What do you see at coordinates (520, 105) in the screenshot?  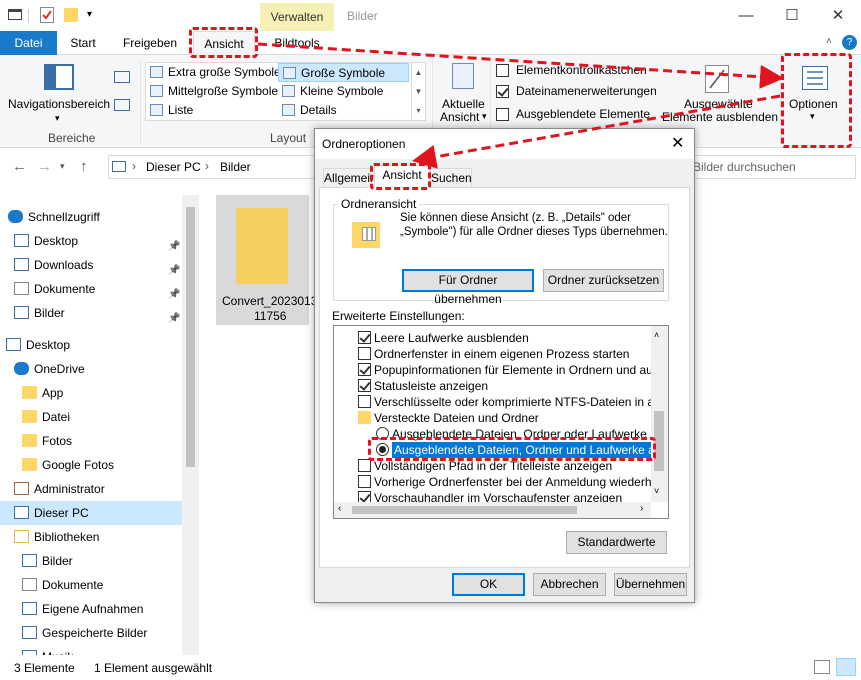 I see `annotation-arrows` at bounding box center [520, 105].